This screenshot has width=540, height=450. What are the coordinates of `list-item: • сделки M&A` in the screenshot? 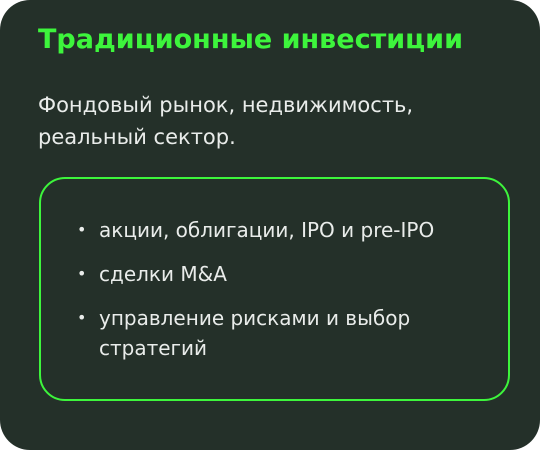 It's located at (288, 274).